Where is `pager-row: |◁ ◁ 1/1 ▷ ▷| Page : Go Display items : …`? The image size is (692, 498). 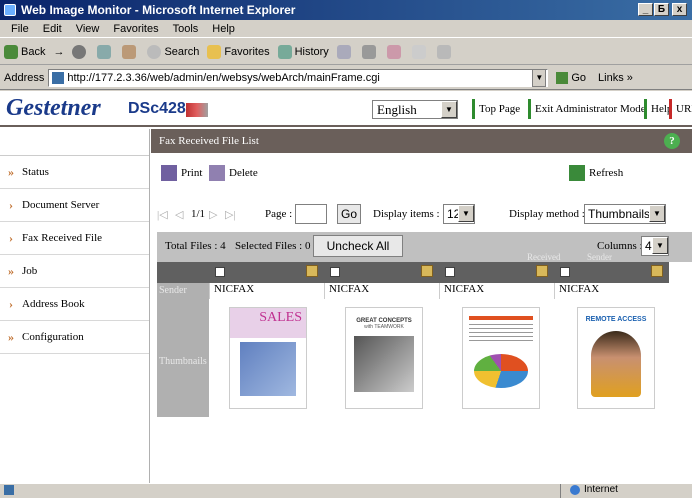 pager-row: |◁ ◁ 1/1 ▷ ▷| Page : Go Display items : … is located at coordinates (421, 215).